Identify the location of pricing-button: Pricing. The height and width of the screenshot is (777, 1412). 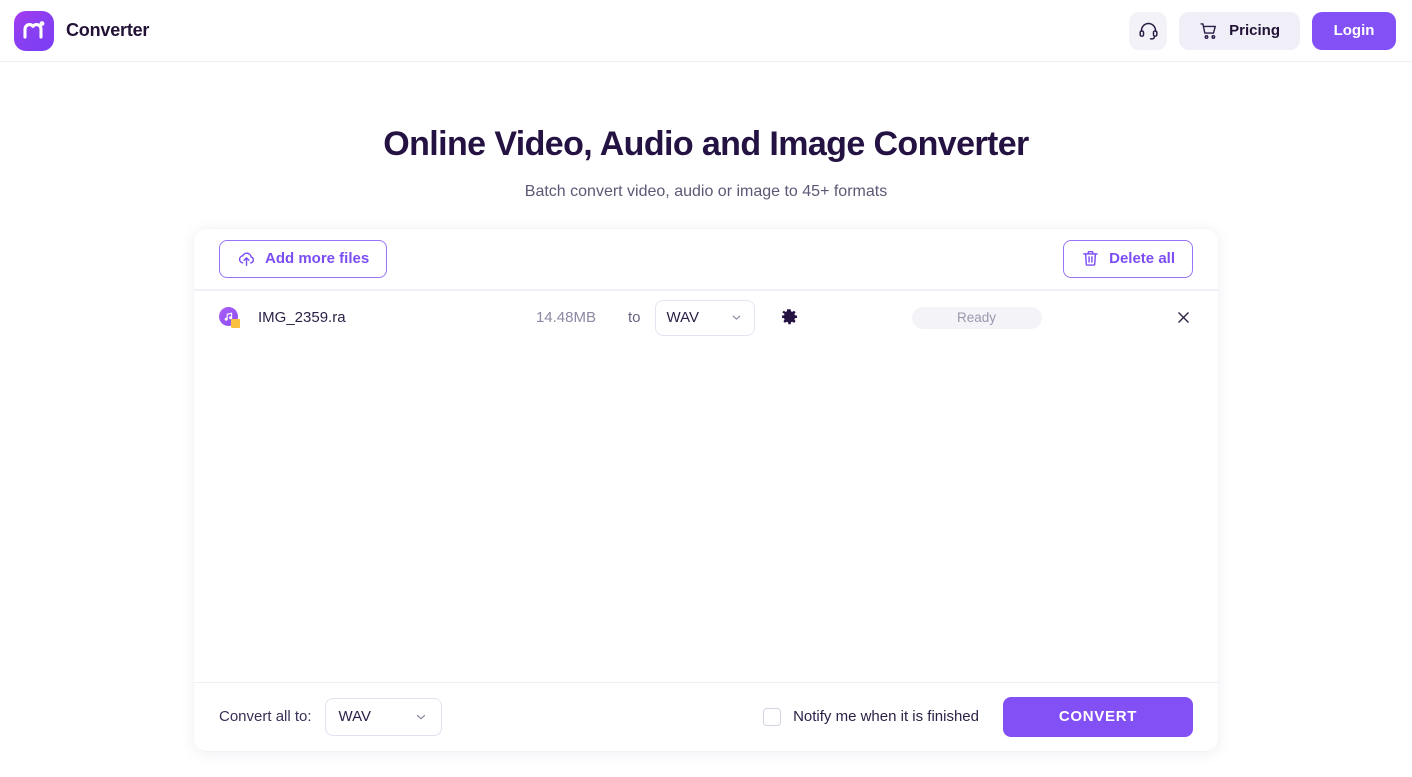
(1239, 30).